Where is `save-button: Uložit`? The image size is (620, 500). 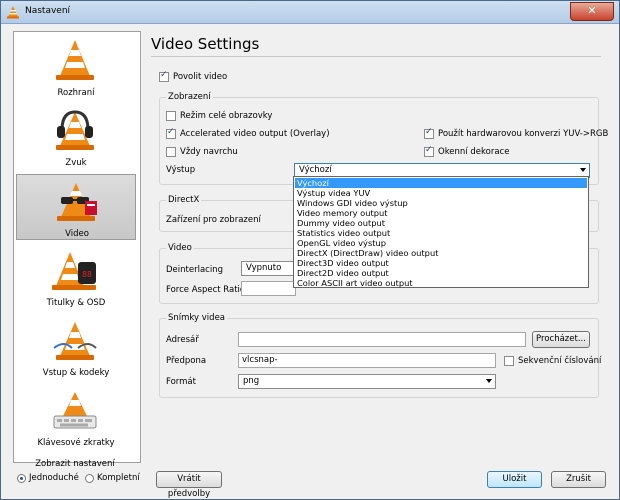
save-button: Uložit is located at coordinates (514, 479).